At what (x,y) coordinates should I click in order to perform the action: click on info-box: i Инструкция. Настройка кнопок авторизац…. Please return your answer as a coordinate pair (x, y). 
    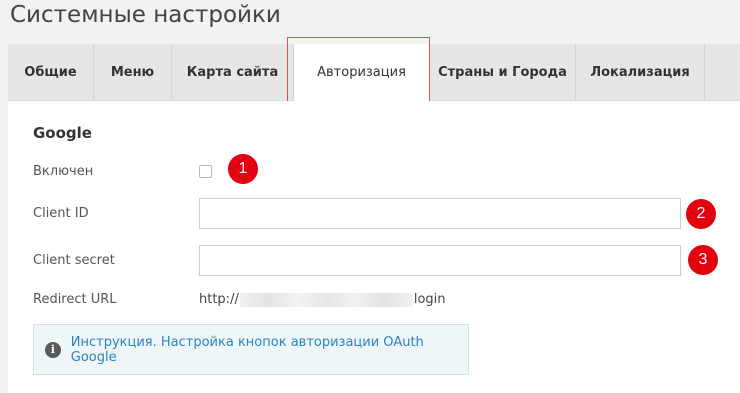
    Looking at the image, I should click on (251, 349).